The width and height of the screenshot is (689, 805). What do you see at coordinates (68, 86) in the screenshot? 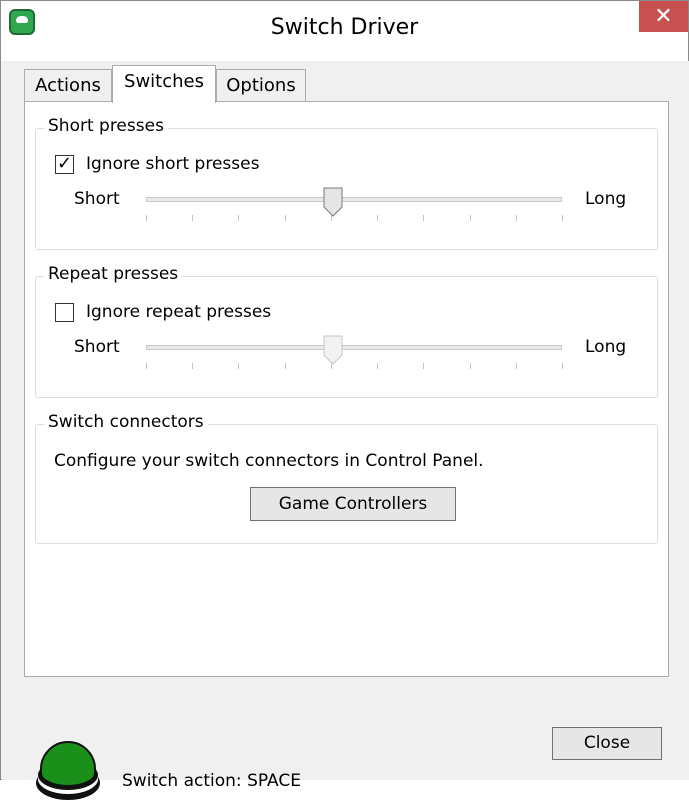
I see `tab-actions: Actions` at bounding box center [68, 86].